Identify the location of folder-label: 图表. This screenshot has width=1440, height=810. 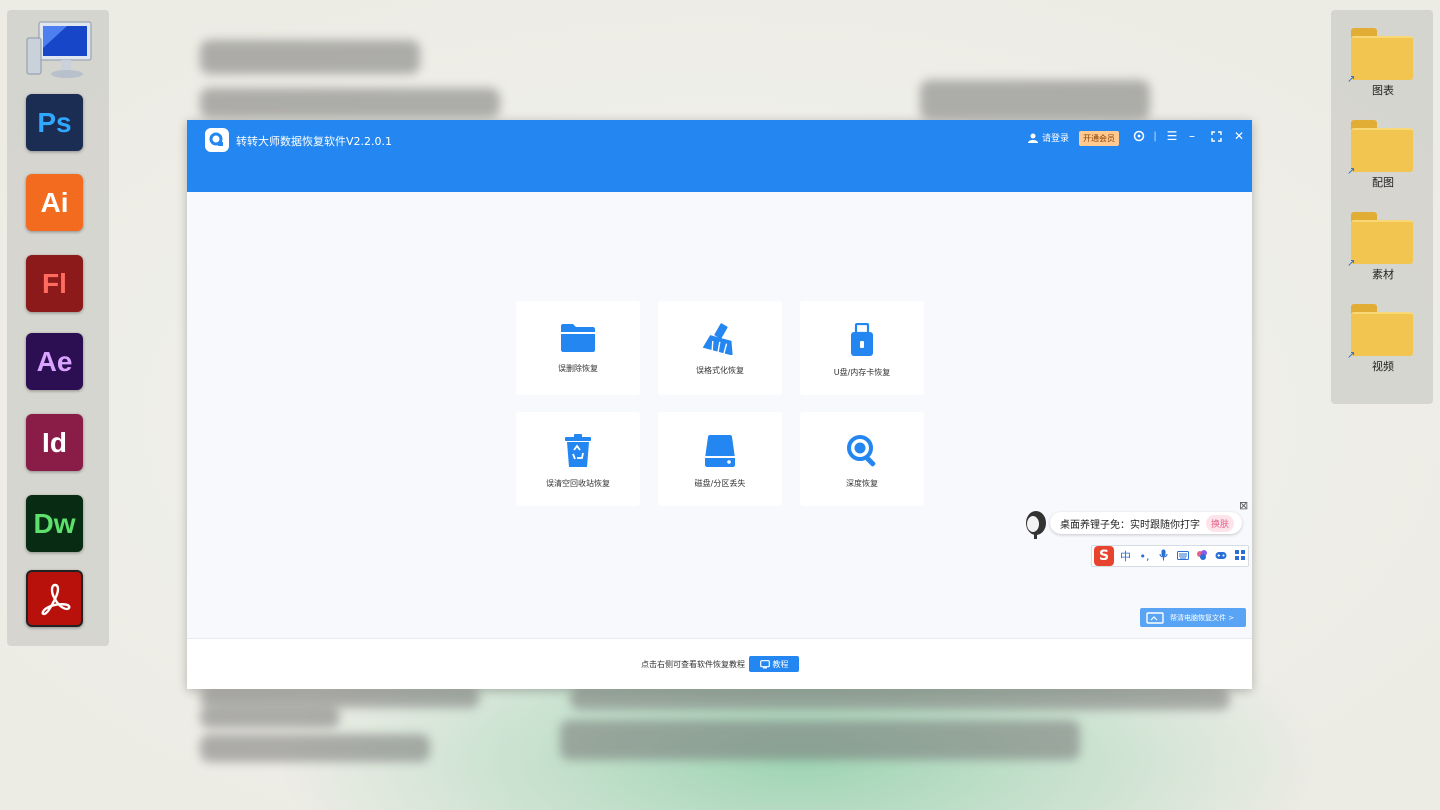
(1383, 90).